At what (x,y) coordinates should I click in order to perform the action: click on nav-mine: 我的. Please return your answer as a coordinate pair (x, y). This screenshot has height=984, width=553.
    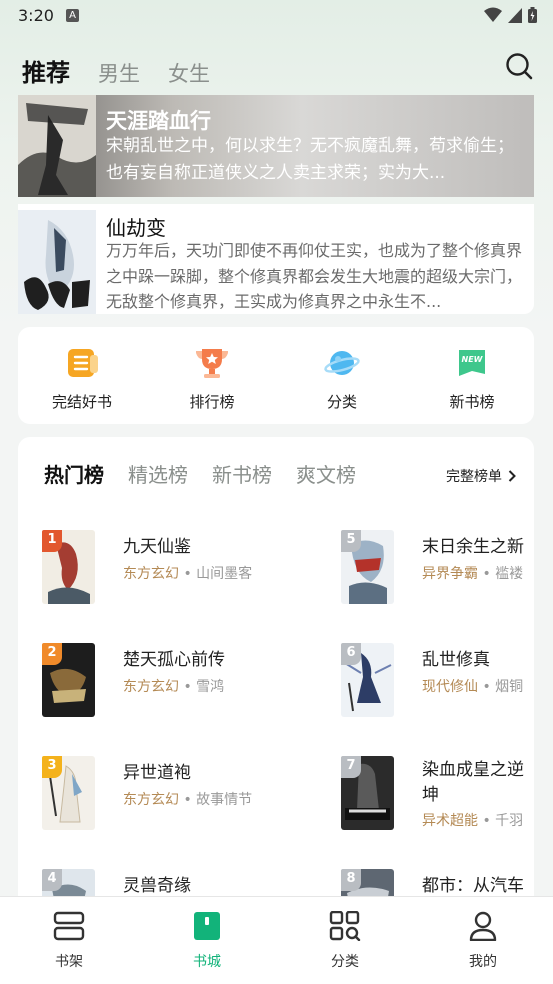
    Looking at the image, I should click on (483, 941).